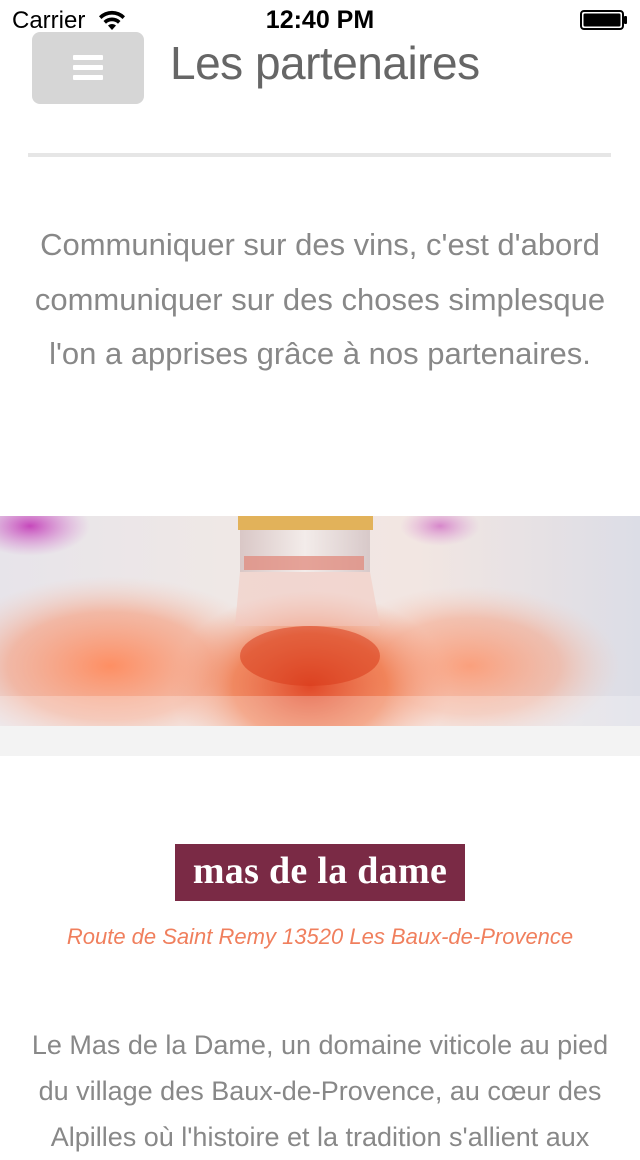 The width and height of the screenshot is (640, 1160). Describe the element at coordinates (320, 20) in the screenshot. I see `status-time: 12:40 PM` at that location.